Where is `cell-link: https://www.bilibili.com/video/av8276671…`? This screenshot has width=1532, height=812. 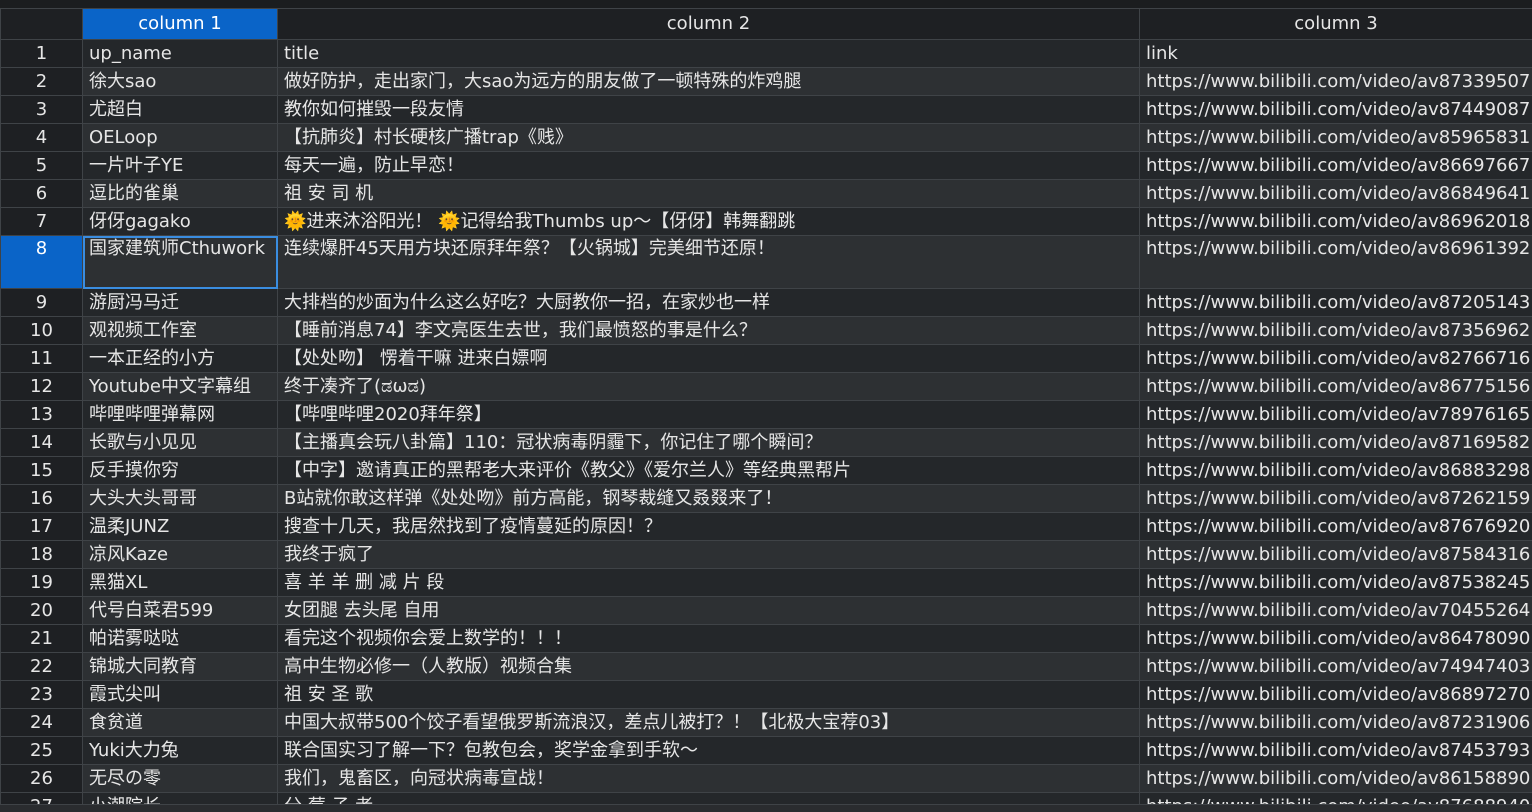 cell-link: https://www.bilibili.com/video/av8276671… is located at coordinates (1336, 359).